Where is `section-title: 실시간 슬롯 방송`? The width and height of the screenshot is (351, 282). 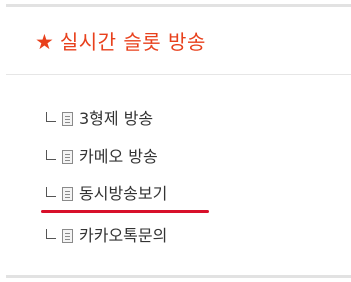
section-title: 실시간 슬롯 방송 is located at coordinates (132, 42).